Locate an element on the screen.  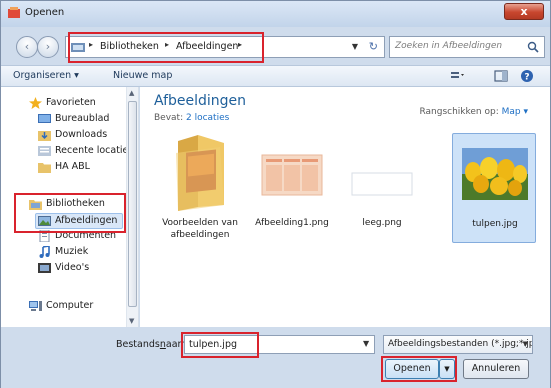
downloads-folder-icon is located at coordinates (44, 136).